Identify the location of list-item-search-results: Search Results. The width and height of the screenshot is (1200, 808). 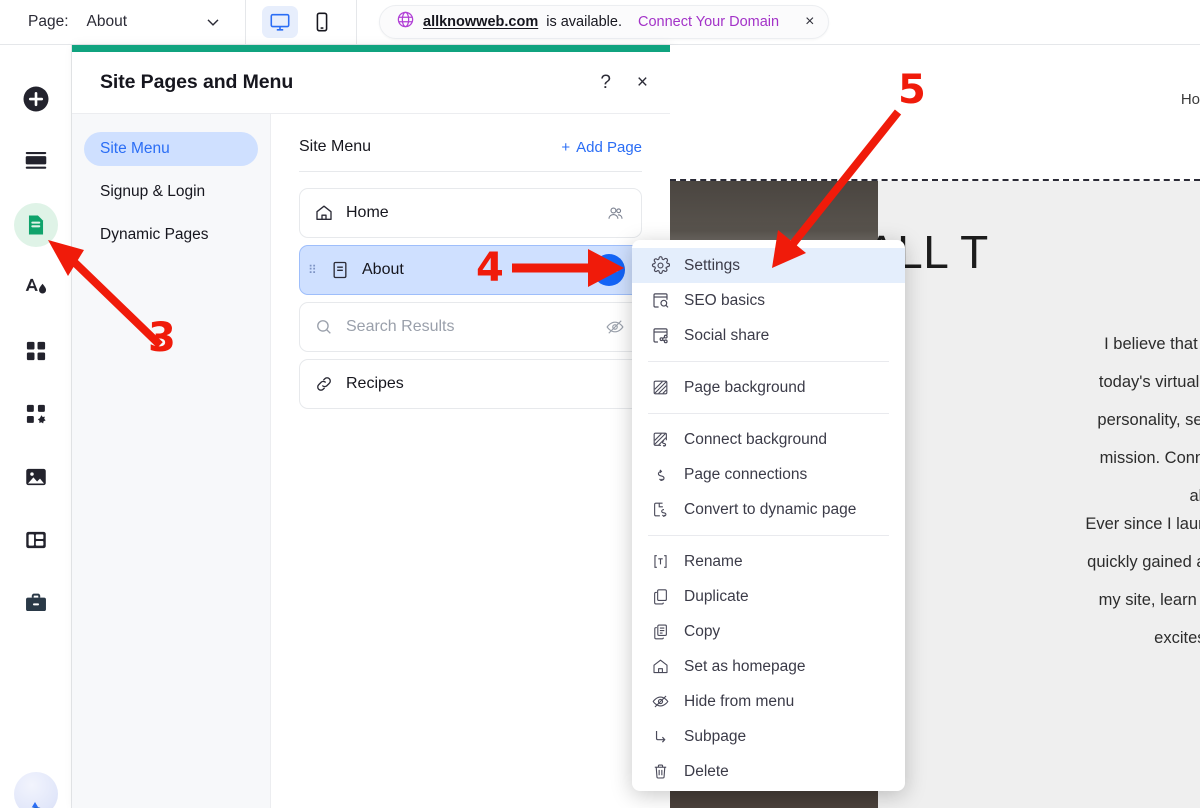
(470, 327).